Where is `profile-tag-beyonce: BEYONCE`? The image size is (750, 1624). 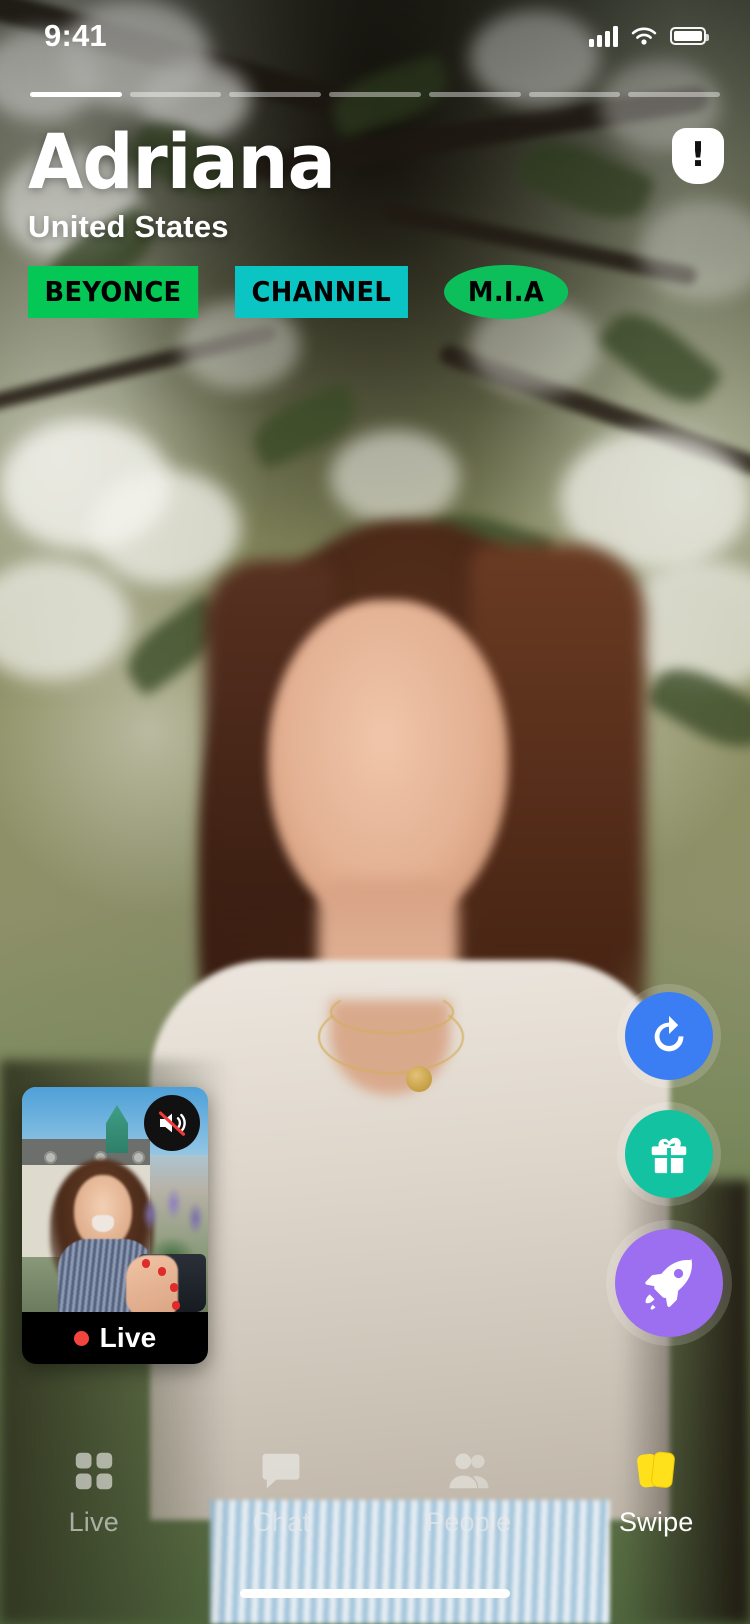
profile-tag-beyonce: BEYONCE is located at coordinates (113, 291).